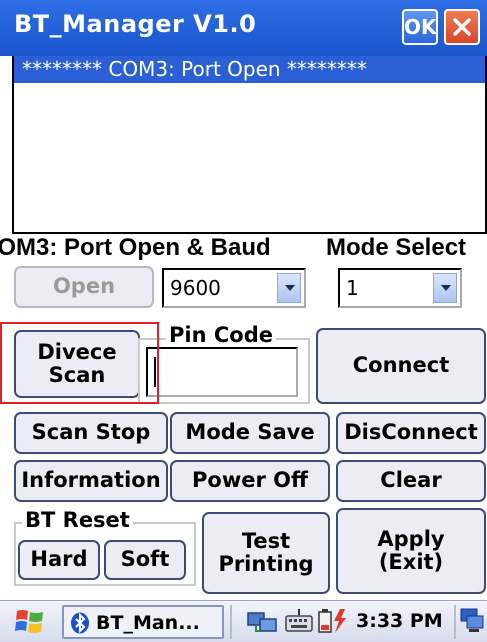  I want to click on close-button, so click(462, 27).